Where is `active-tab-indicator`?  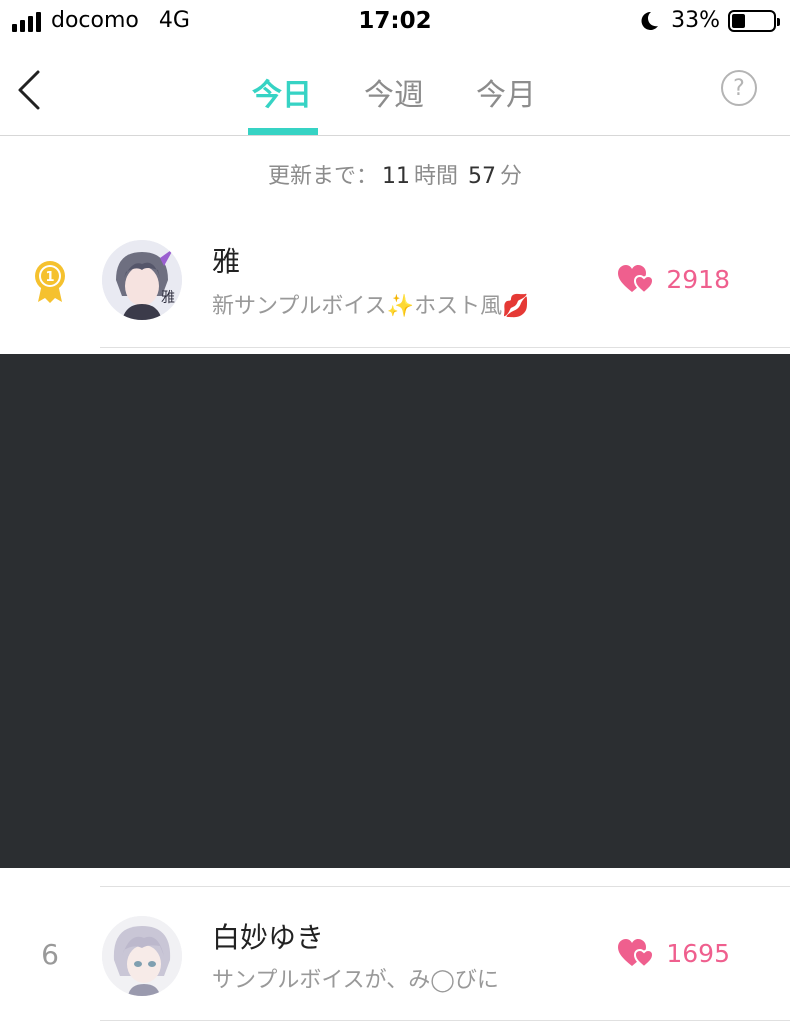 active-tab-indicator is located at coordinates (283, 131).